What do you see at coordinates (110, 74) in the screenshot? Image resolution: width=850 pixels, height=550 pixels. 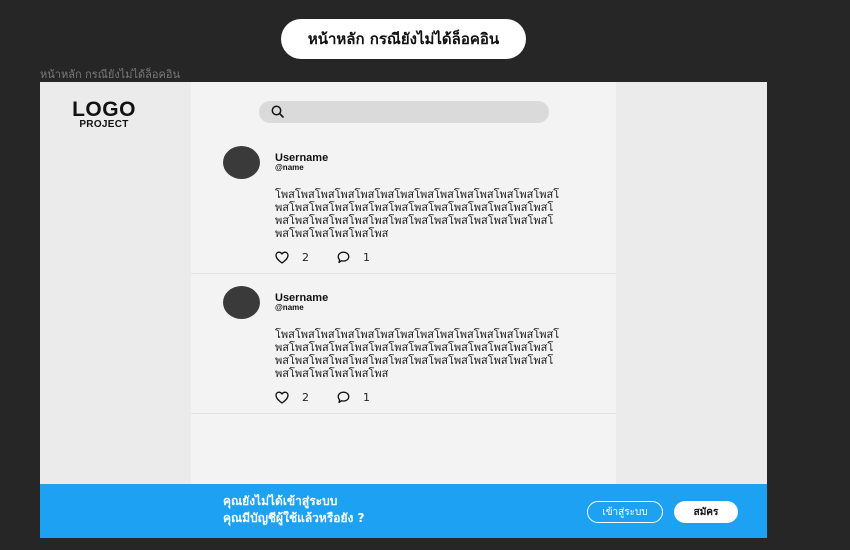 I see `frame-label: หน้าหลัก กรณียังไม่ได้ล็อคอิน` at bounding box center [110, 74].